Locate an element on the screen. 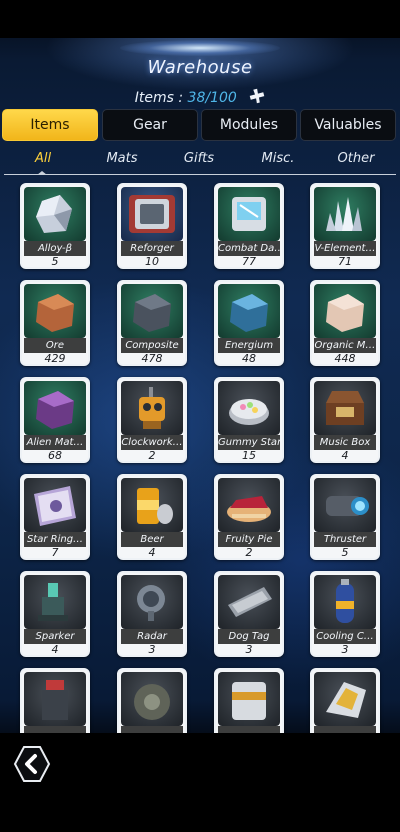  items-capacity: Items : 38/100 is located at coordinates (200, 98).